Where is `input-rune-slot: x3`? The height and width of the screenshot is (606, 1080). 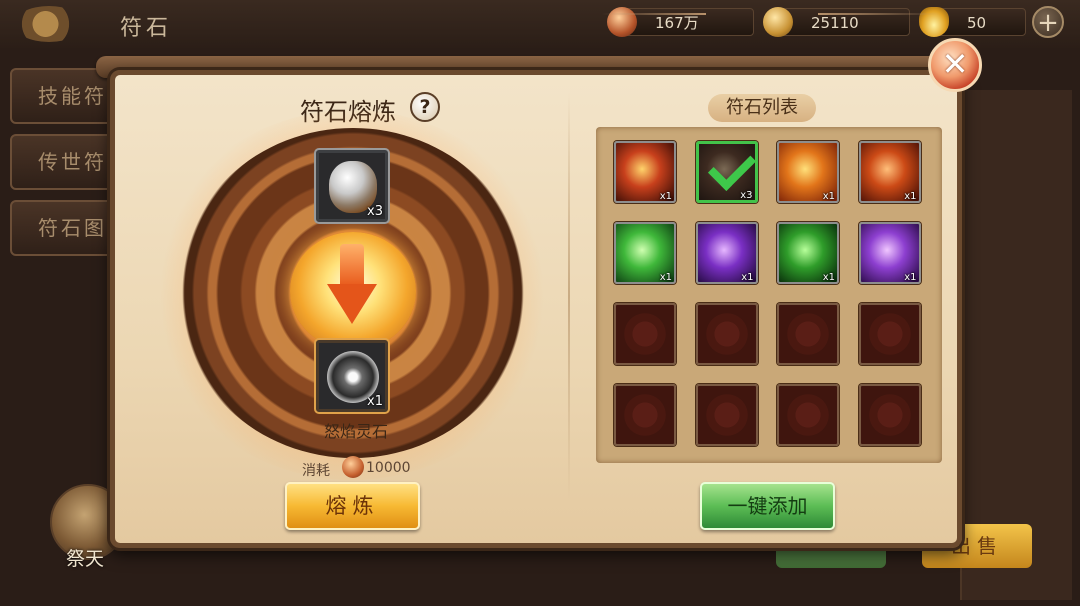
input-rune-slot: x3 is located at coordinates (352, 186).